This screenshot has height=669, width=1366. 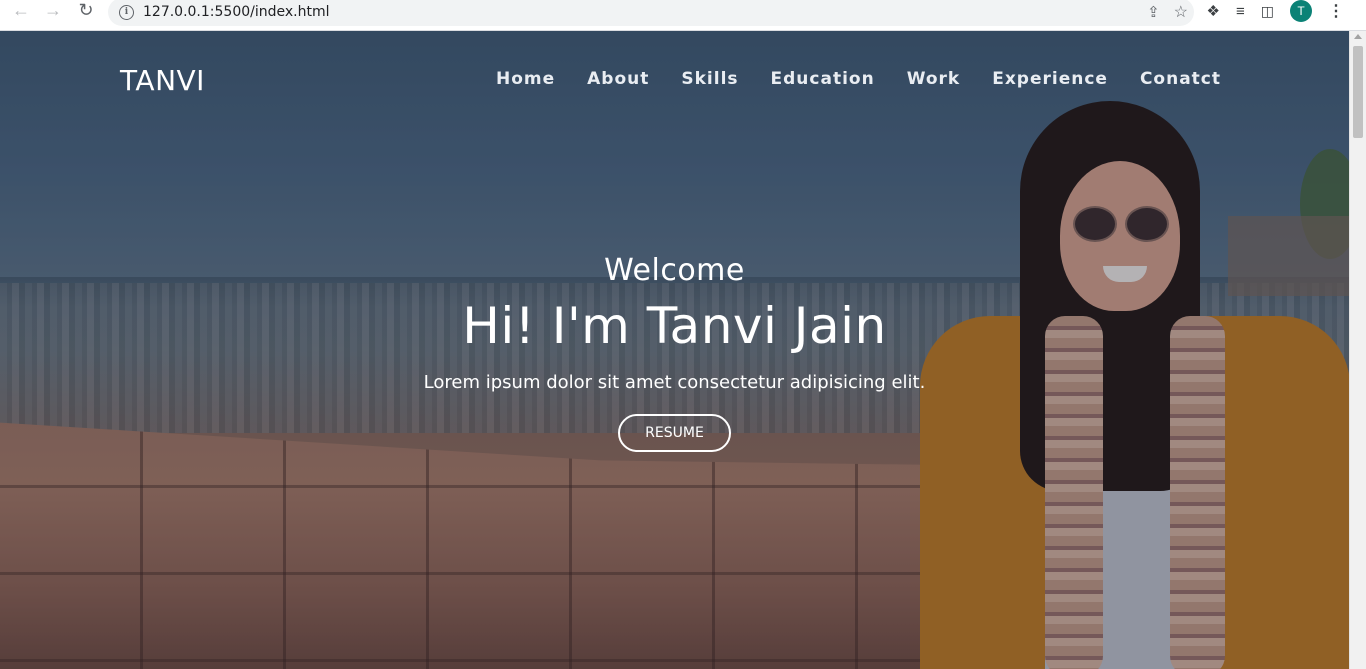 I want to click on extensions-puzzle-icon: ❖, so click(x=1213, y=11).